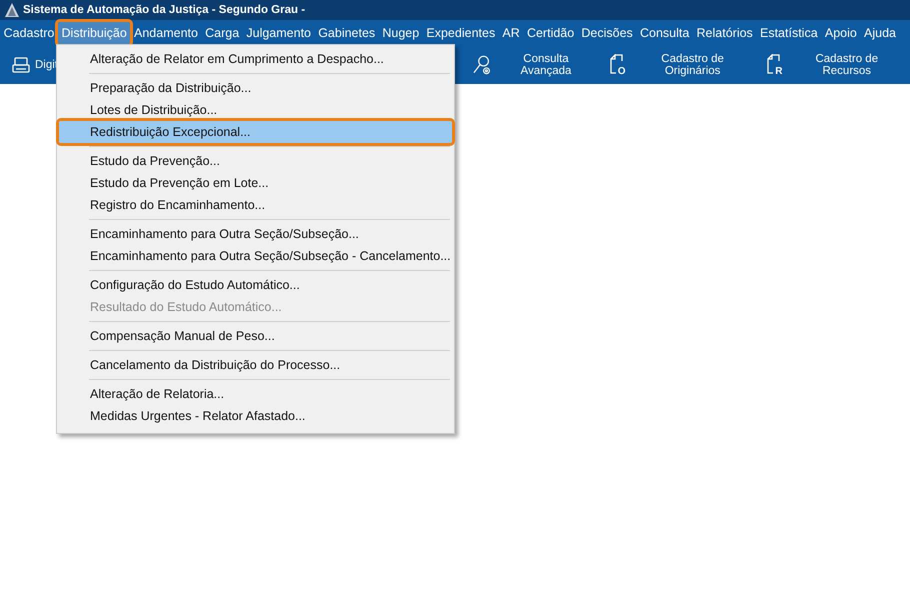  I want to click on menu-bar-item: Estatística, so click(789, 33).